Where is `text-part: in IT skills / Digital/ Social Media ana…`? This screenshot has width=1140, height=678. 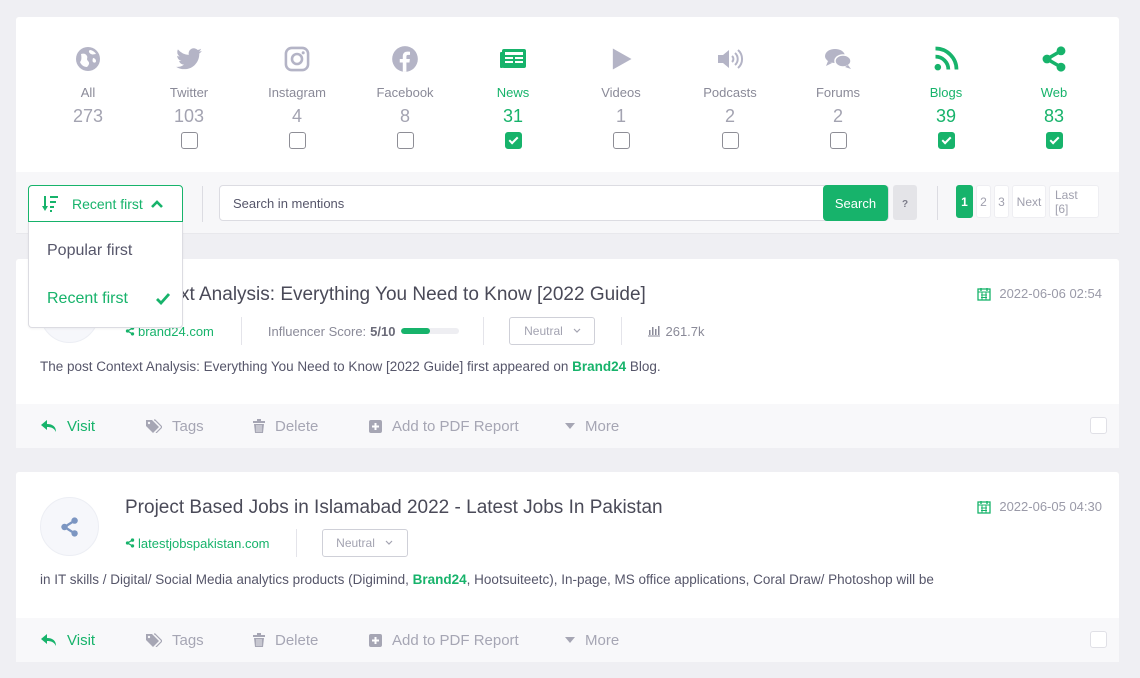 text-part: in IT skills / Digital/ Social Media ana… is located at coordinates (226, 579).